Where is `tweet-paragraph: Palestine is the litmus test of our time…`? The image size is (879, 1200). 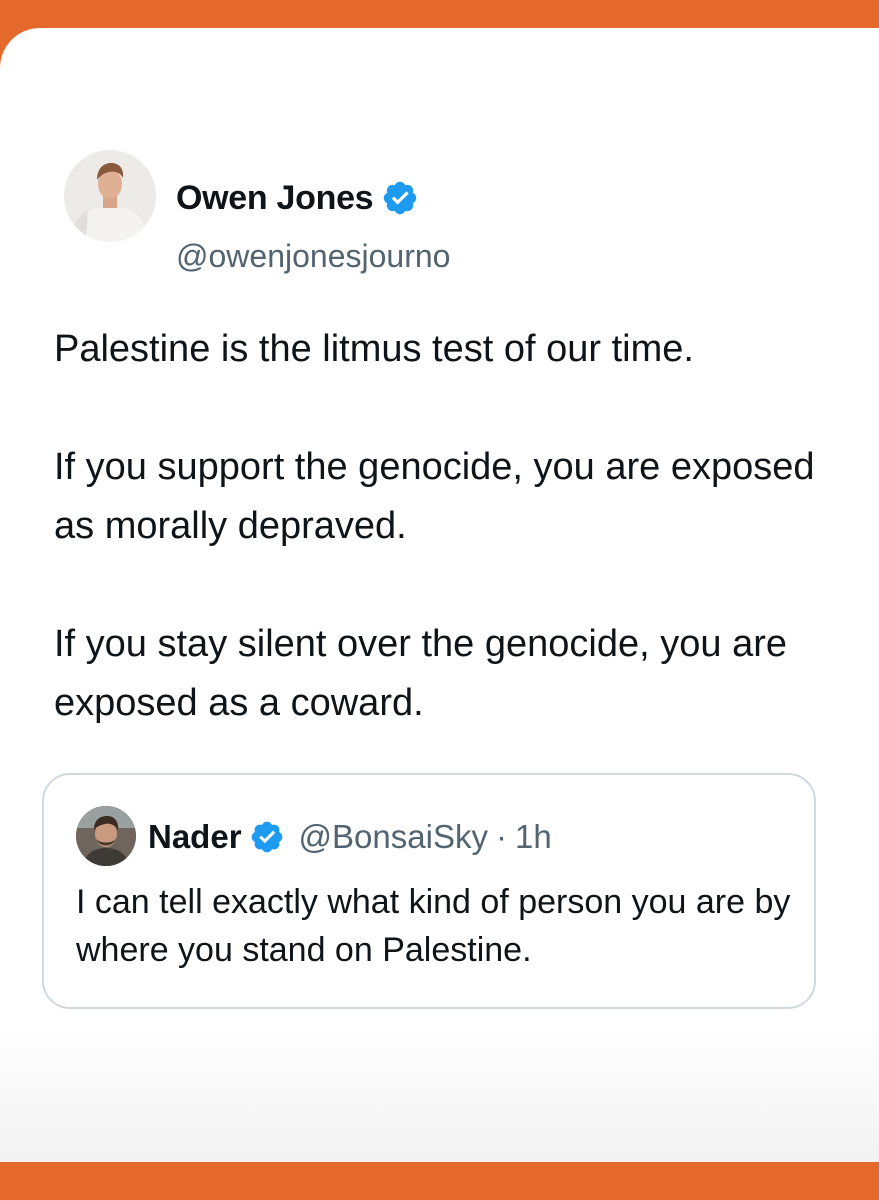
tweet-paragraph: Palestine is the litmus test of our time… is located at coordinates (374, 349).